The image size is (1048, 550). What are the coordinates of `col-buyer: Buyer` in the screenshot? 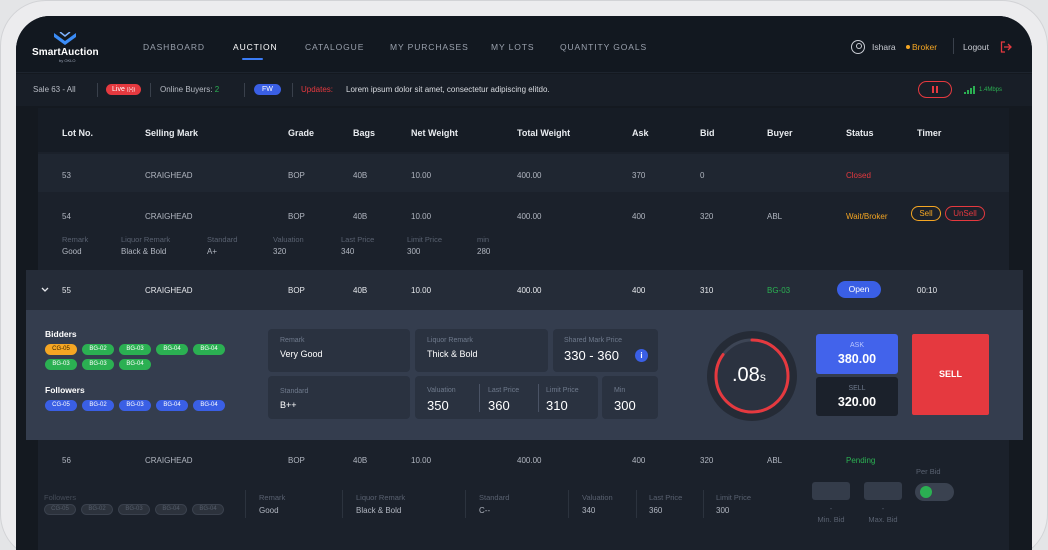 It's located at (780, 133).